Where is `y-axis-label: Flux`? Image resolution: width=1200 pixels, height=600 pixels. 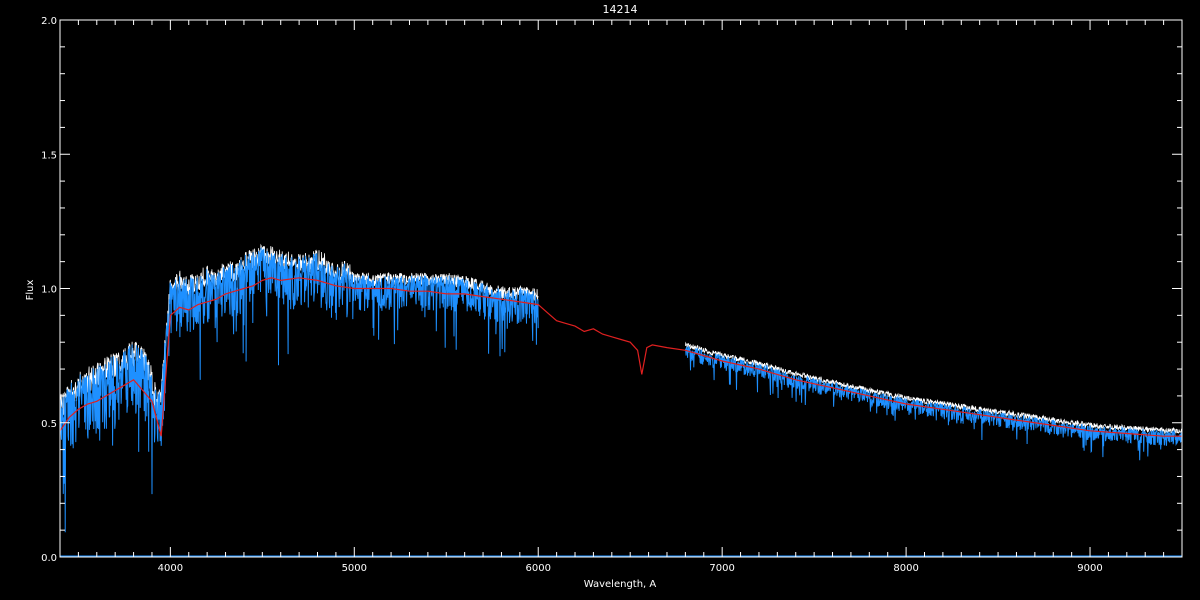
y-axis-label: Flux is located at coordinates (30, 290).